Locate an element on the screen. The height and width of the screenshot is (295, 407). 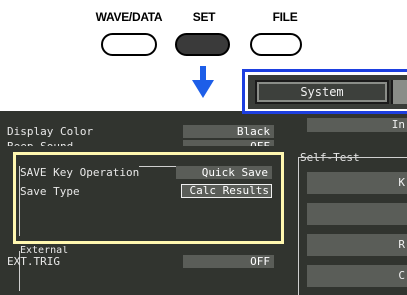
beep-sound-value: OFF is located at coordinates (228, 143).